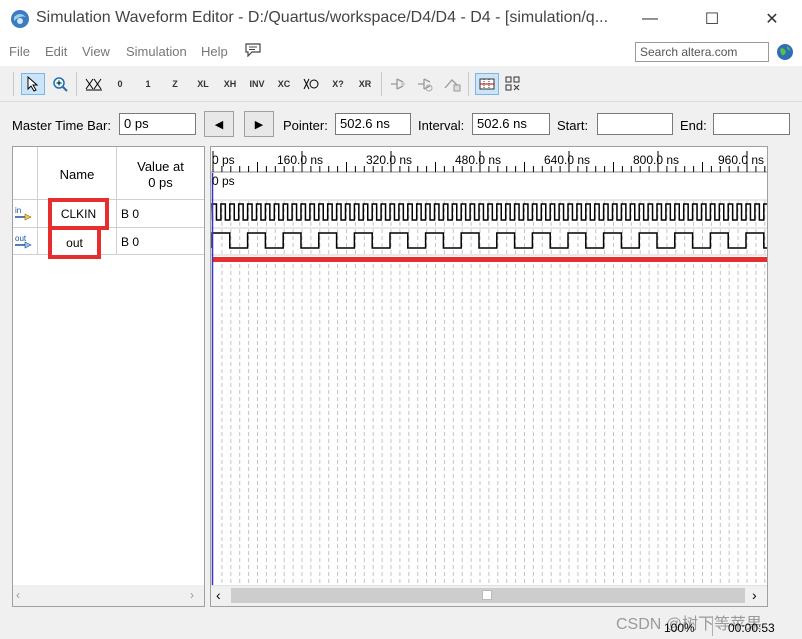  What do you see at coordinates (13, 84) in the screenshot?
I see `toolbar-grip` at bounding box center [13, 84].